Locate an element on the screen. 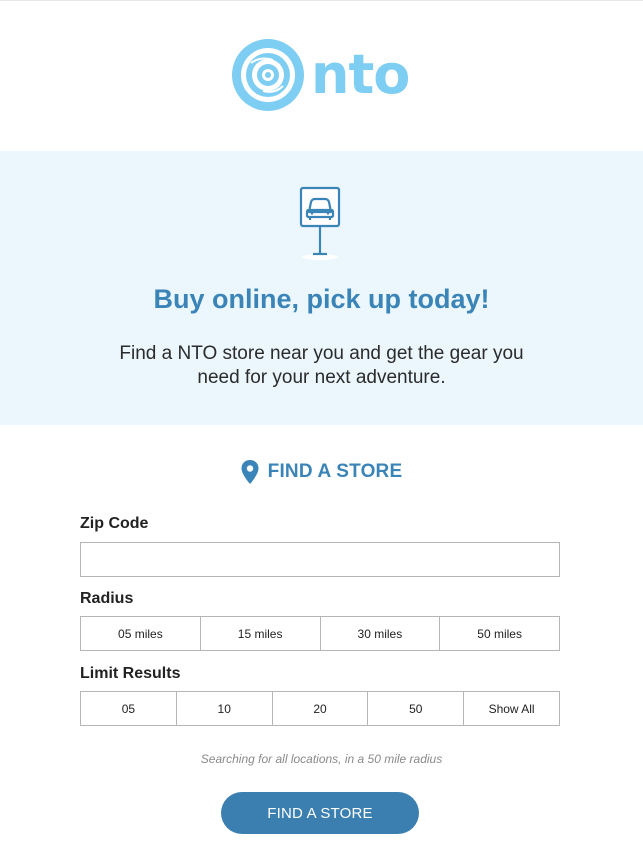 The width and height of the screenshot is (643, 867). limit-option-05: 05 is located at coordinates (128, 708).